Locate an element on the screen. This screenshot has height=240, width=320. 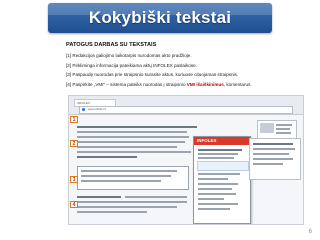
title-banner: Kokybiški tekstai is located at coordinates (160, 18).